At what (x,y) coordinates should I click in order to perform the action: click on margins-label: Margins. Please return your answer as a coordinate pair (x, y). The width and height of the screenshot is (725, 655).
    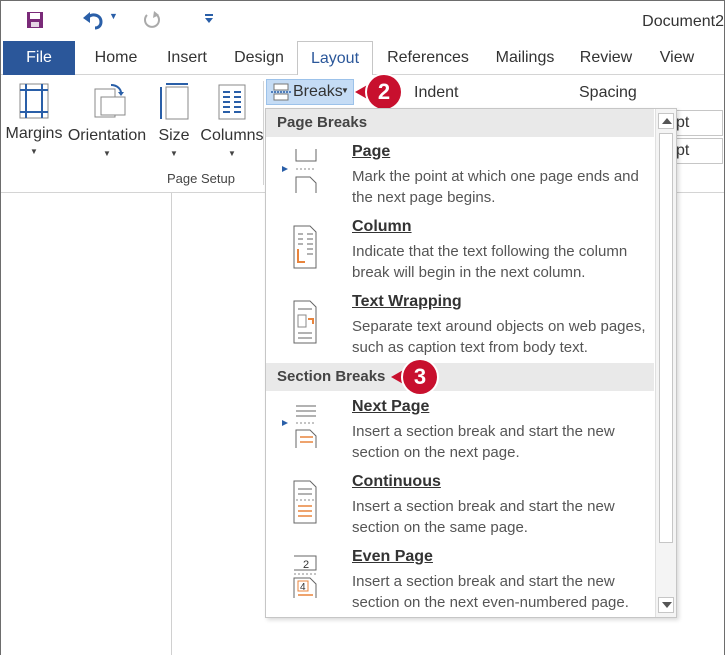
    Looking at the image, I should click on (34, 133).